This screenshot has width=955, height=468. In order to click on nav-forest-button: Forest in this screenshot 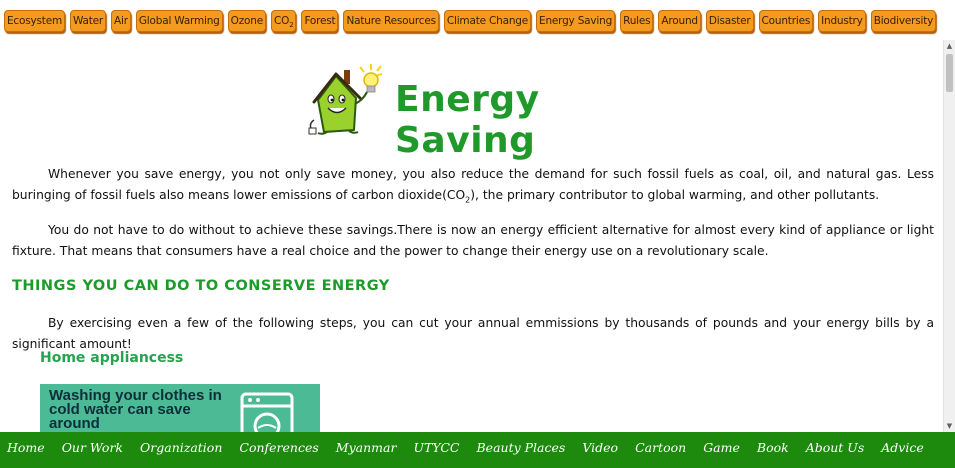, I will do `click(320, 21)`.